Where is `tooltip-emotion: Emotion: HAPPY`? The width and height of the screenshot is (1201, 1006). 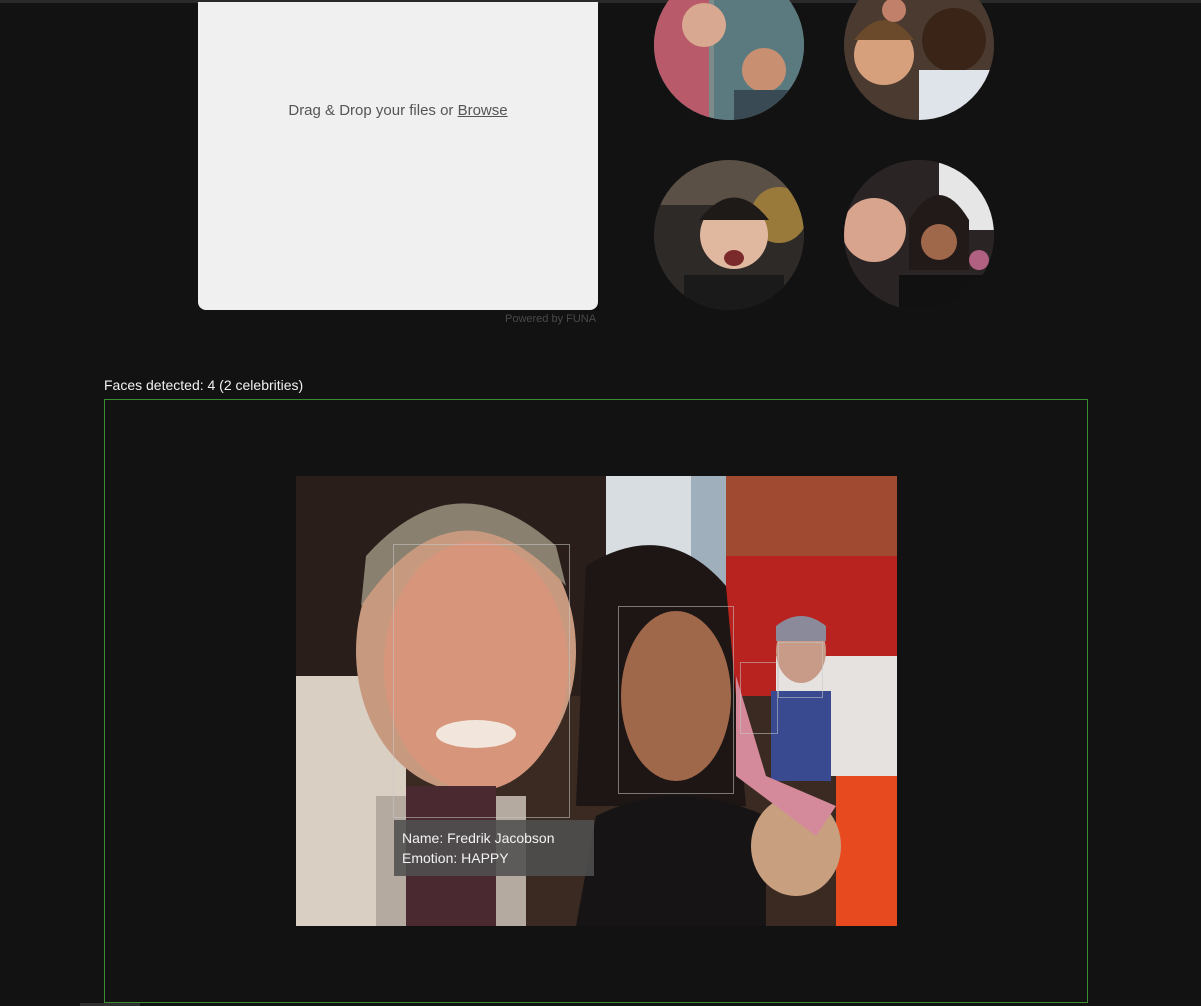
tooltip-emotion: Emotion: HAPPY is located at coordinates (455, 858).